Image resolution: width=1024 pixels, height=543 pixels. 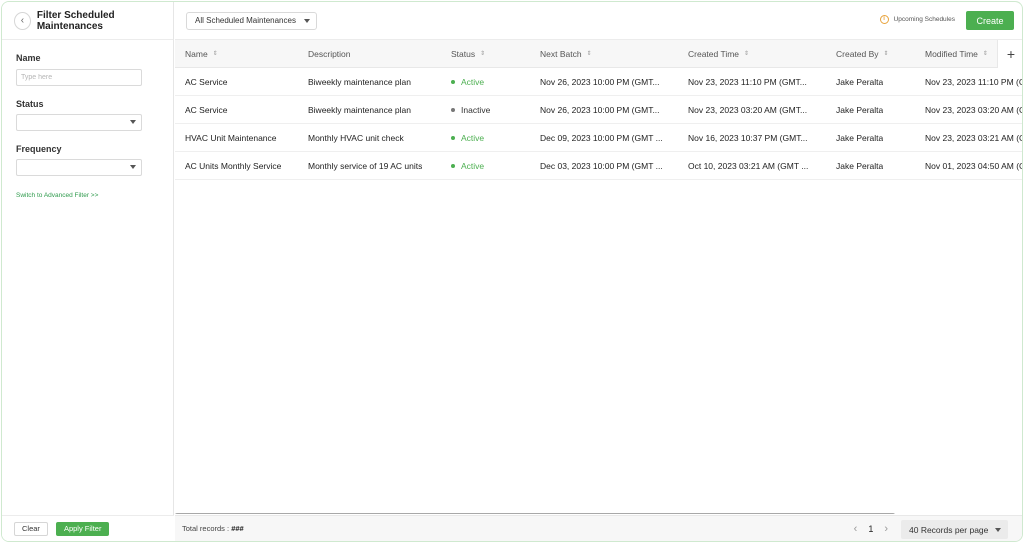 What do you see at coordinates (79, 167) in the screenshot?
I see `frequency-select` at bounding box center [79, 167].